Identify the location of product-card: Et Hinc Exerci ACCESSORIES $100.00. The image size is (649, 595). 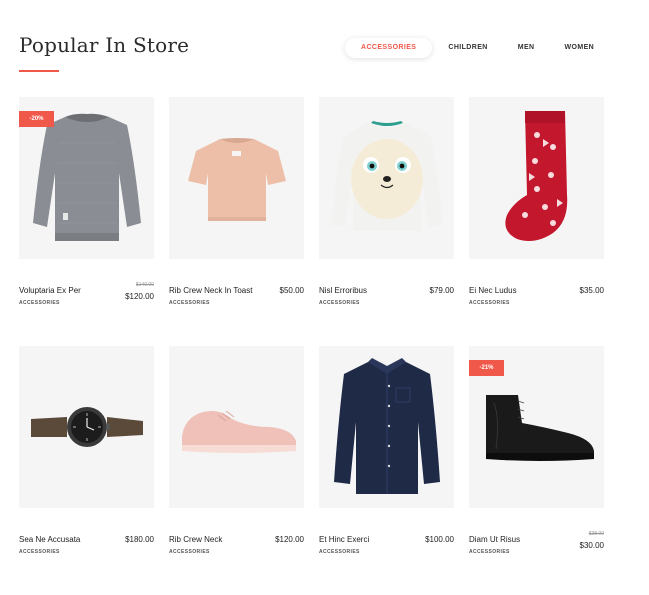
(386, 460).